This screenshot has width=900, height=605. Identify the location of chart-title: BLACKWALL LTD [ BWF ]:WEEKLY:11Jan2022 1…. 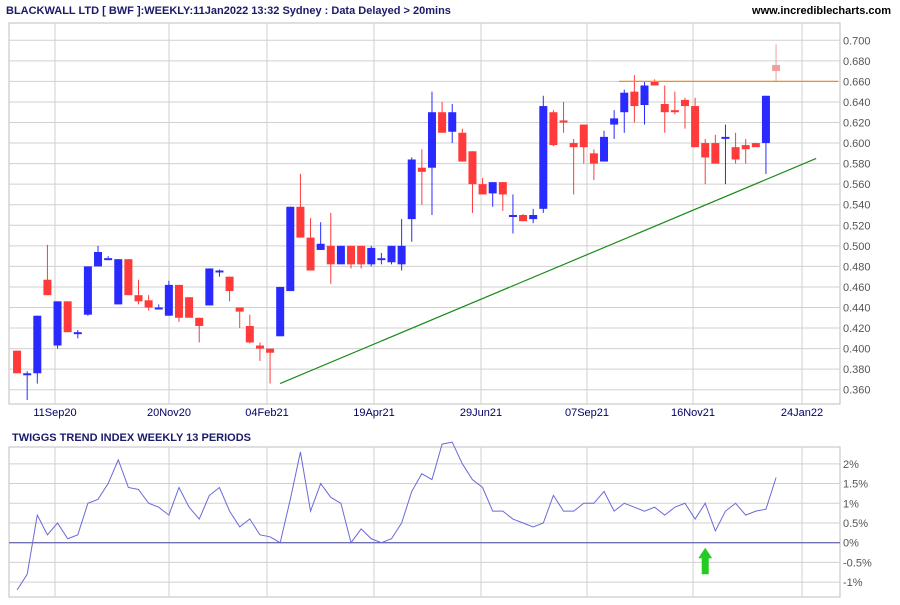
(228, 11).